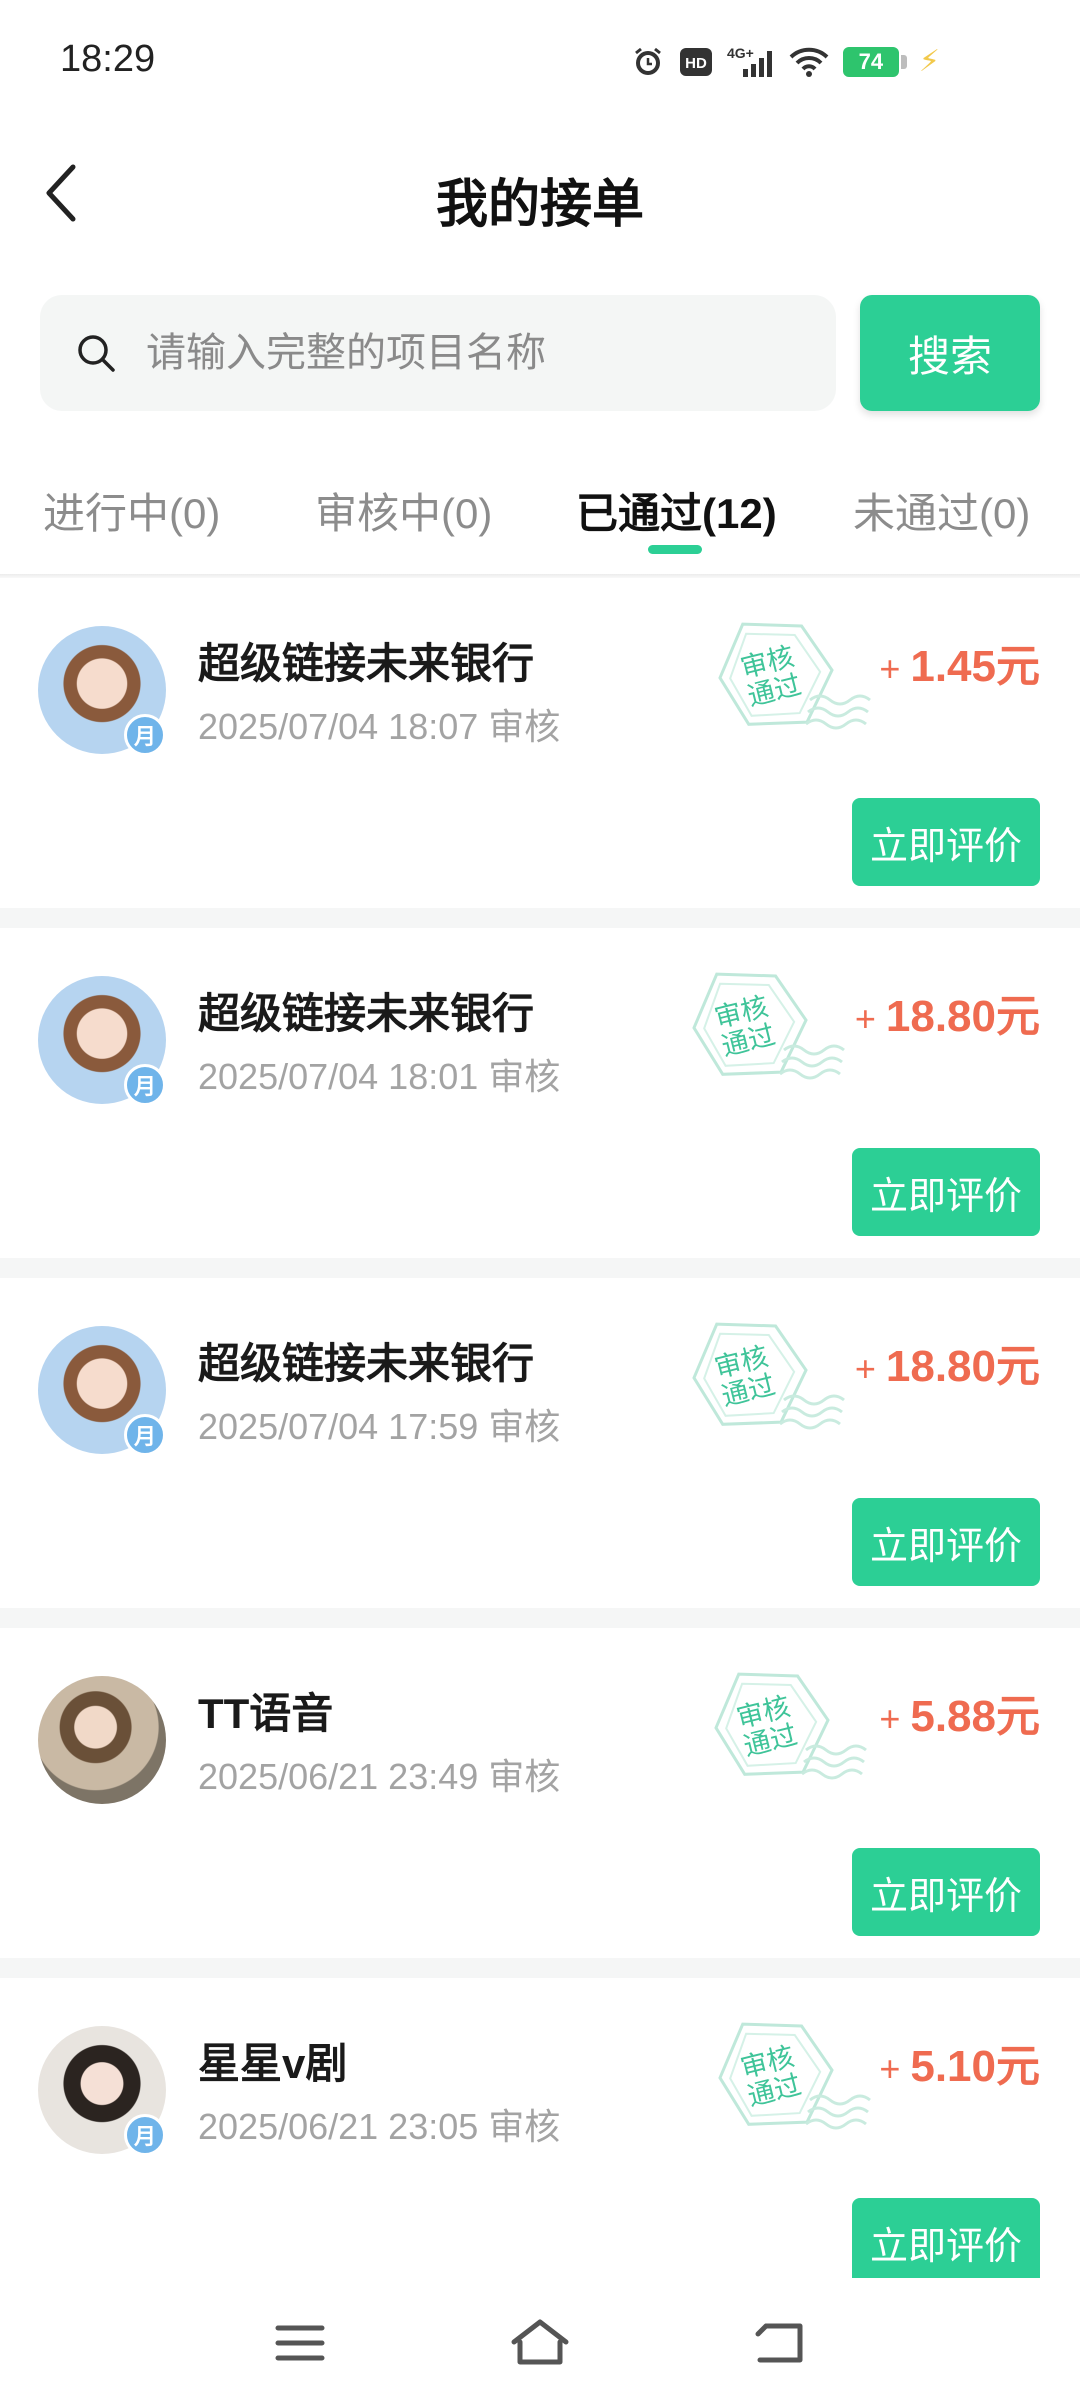 The width and height of the screenshot is (1080, 2408). I want to click on search-button: 搜索, so click(950, 353).